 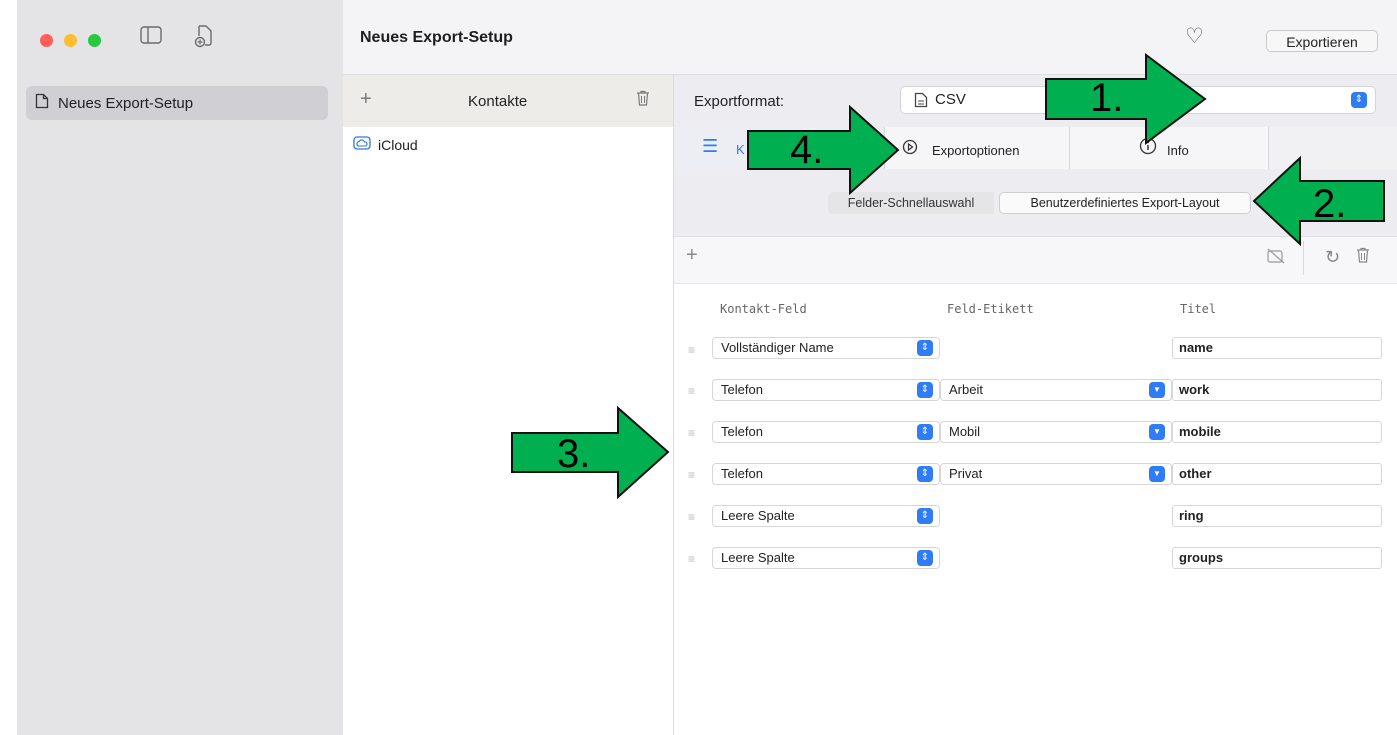 I want to click on cloud-icon, so click(x=362, y=145).